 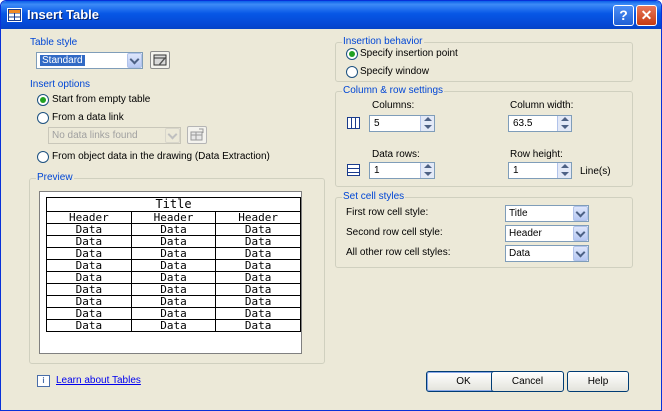 I want to click on rows-icon, so click(x=353, y=170).